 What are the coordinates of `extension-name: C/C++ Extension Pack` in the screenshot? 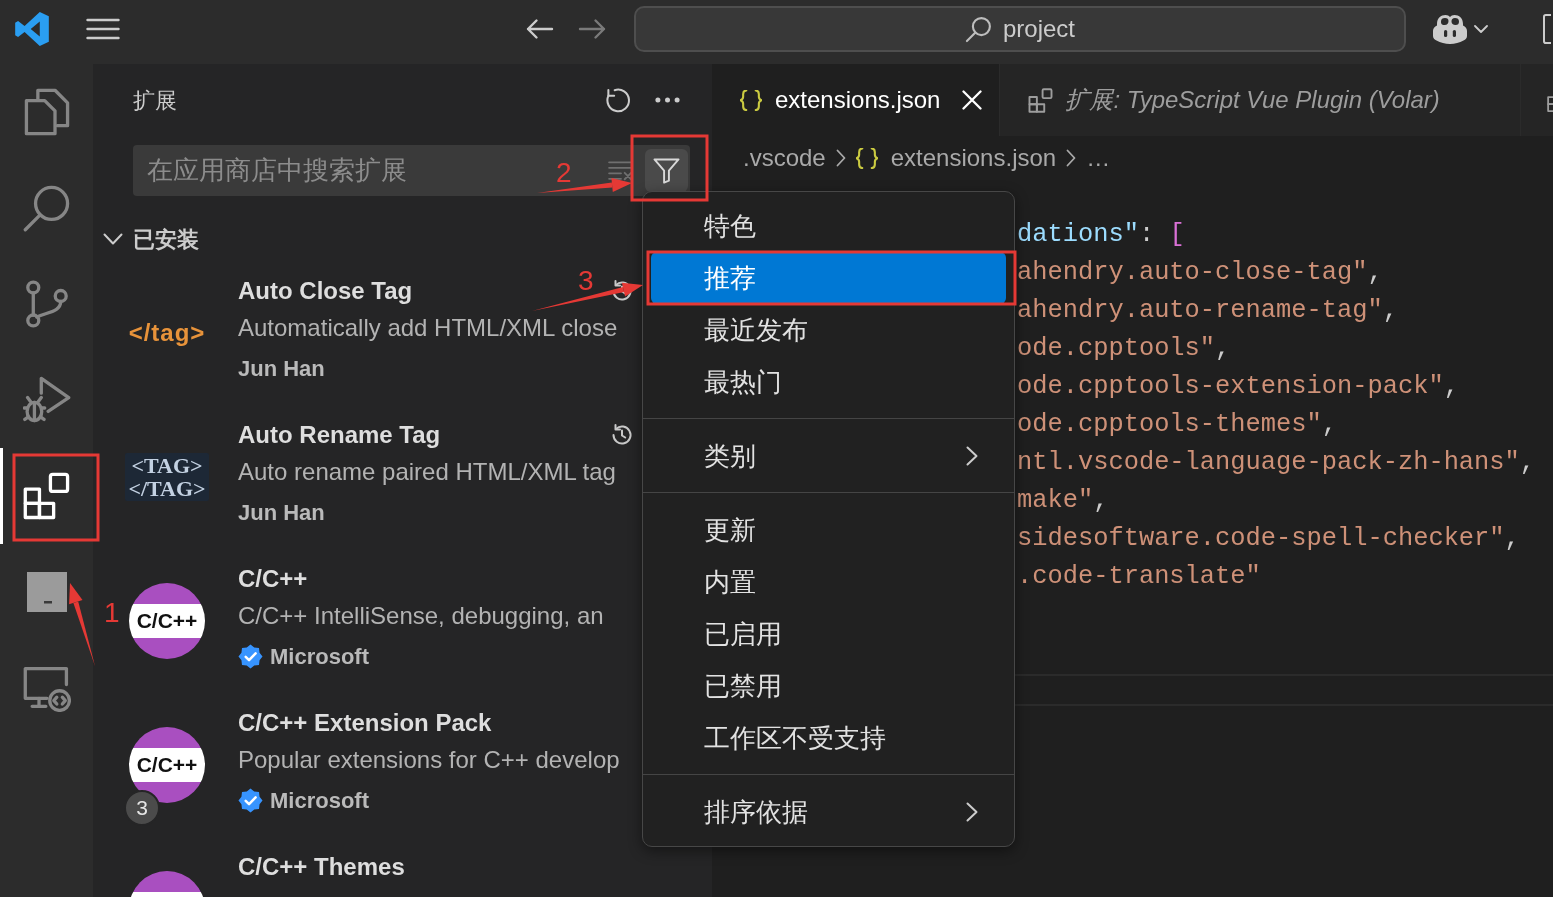 It's located at (365, 723).